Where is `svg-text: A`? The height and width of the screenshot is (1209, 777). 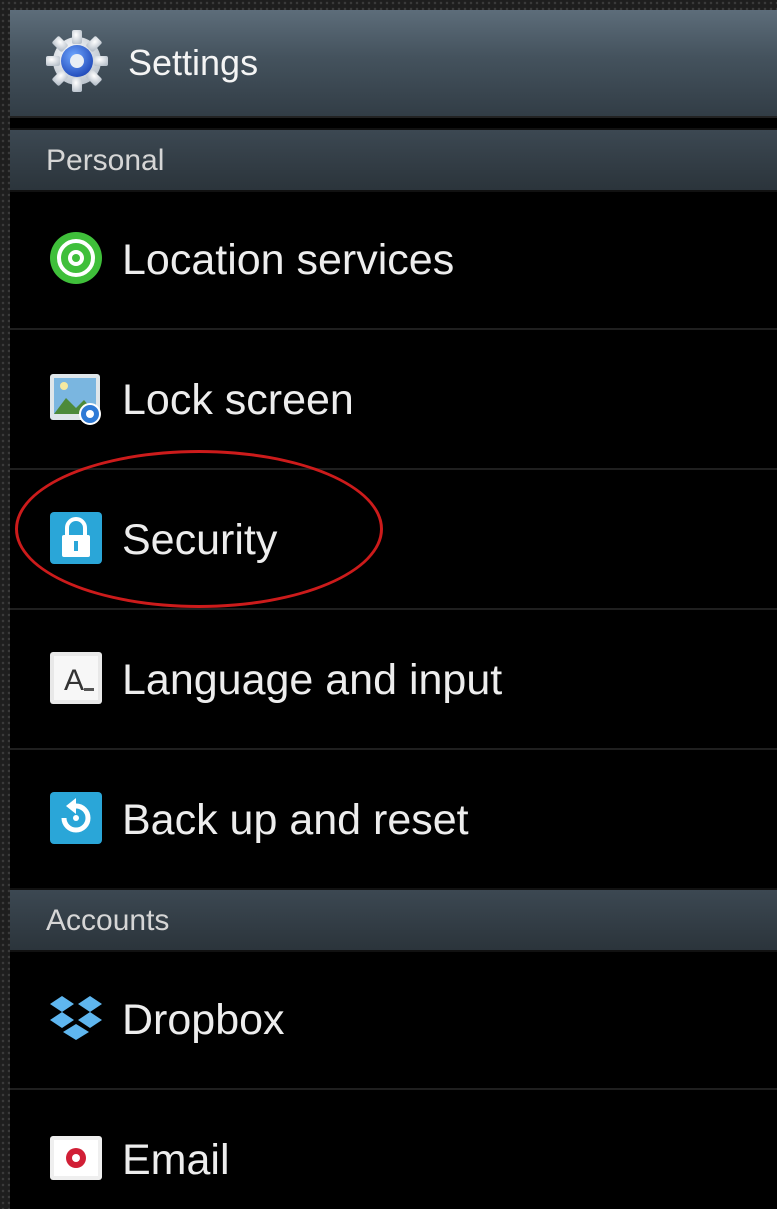 svg-text: A is located at coordinates (74, 680).